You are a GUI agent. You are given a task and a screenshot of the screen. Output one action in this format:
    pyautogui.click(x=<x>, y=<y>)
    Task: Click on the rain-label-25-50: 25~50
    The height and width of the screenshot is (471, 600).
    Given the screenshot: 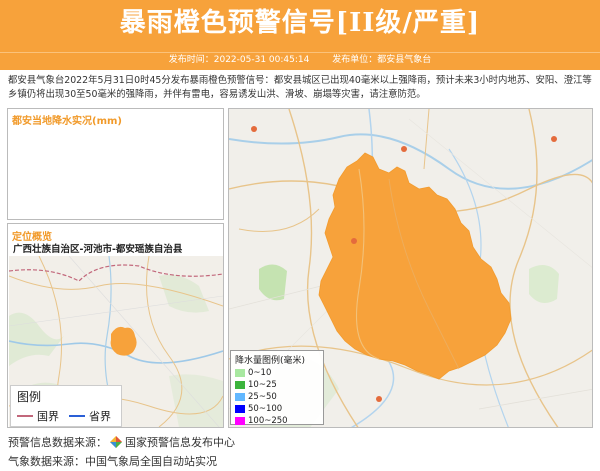 What is the action you would take?
    pyautogui.click(x=262, y=397)
    